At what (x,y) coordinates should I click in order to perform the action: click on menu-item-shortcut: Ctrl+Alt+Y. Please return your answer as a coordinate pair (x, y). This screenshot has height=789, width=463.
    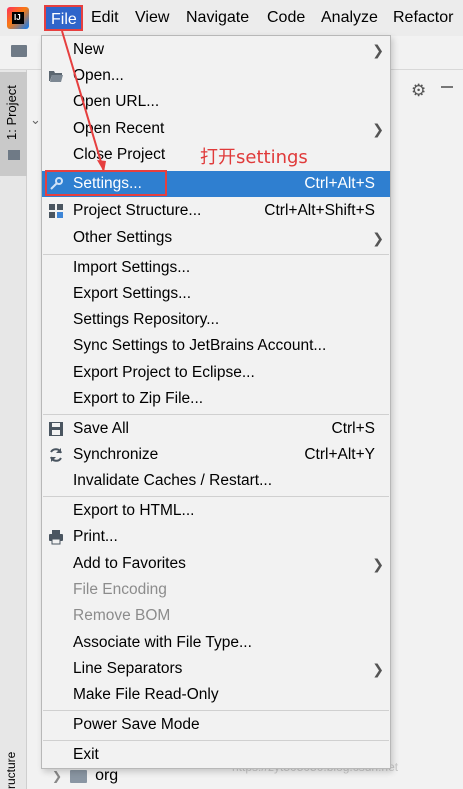
    Looking at the image, I should click on (339, 454).